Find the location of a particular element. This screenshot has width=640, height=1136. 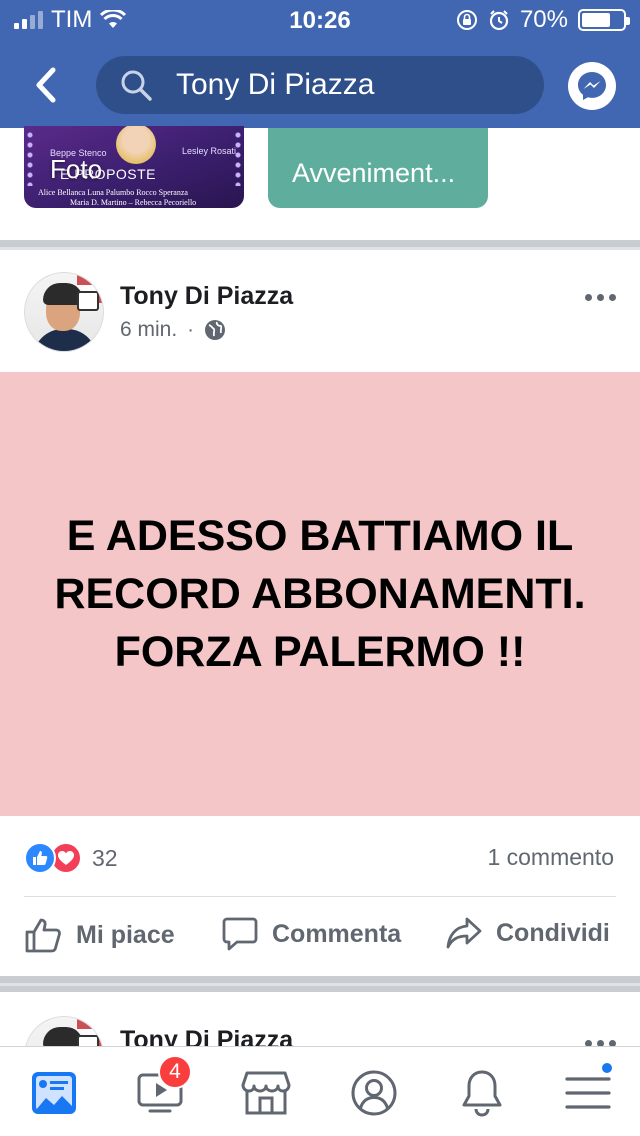

nav-news-feed is located at coordinates (54, 1093).